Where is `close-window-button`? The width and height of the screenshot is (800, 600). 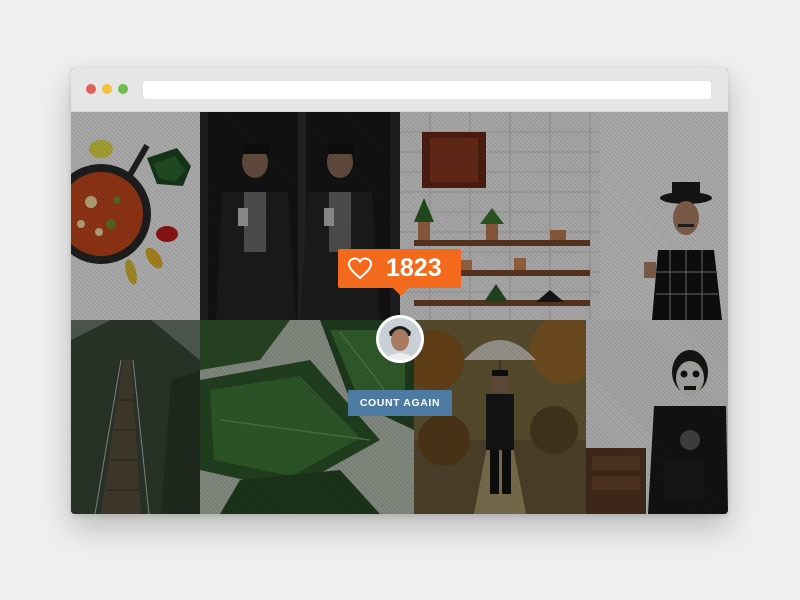
close-window-button is located at coordinates (91, 89).